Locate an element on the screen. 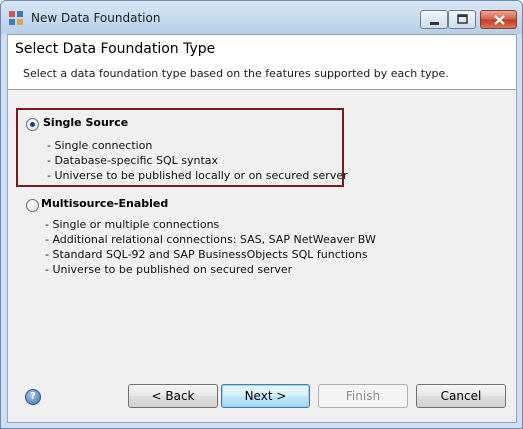 The height and width of the screenshot is (429, 523). window-title: New Data Foundation is located at coordinates (96, 18).